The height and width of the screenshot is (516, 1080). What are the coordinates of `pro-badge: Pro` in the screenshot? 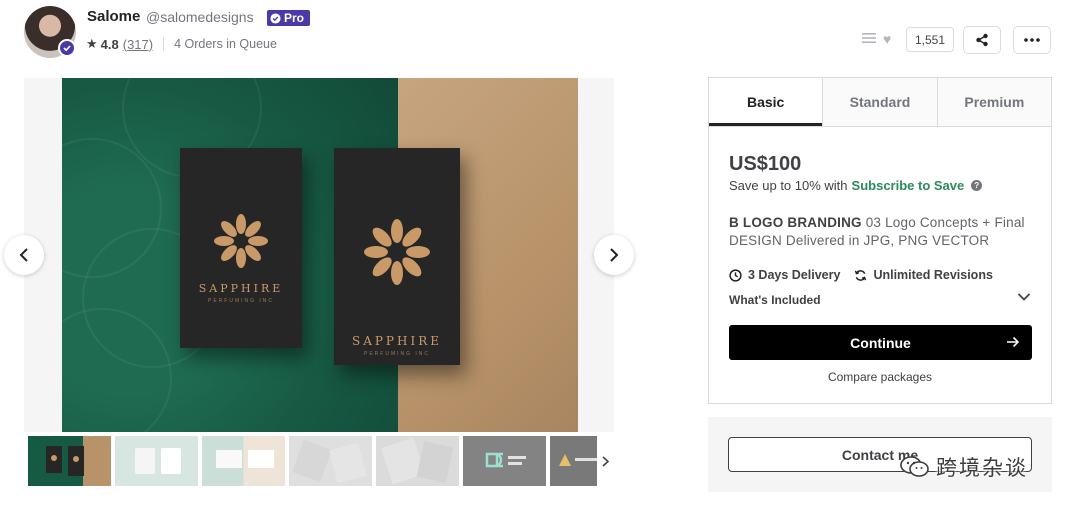 It's located at (289, 18).